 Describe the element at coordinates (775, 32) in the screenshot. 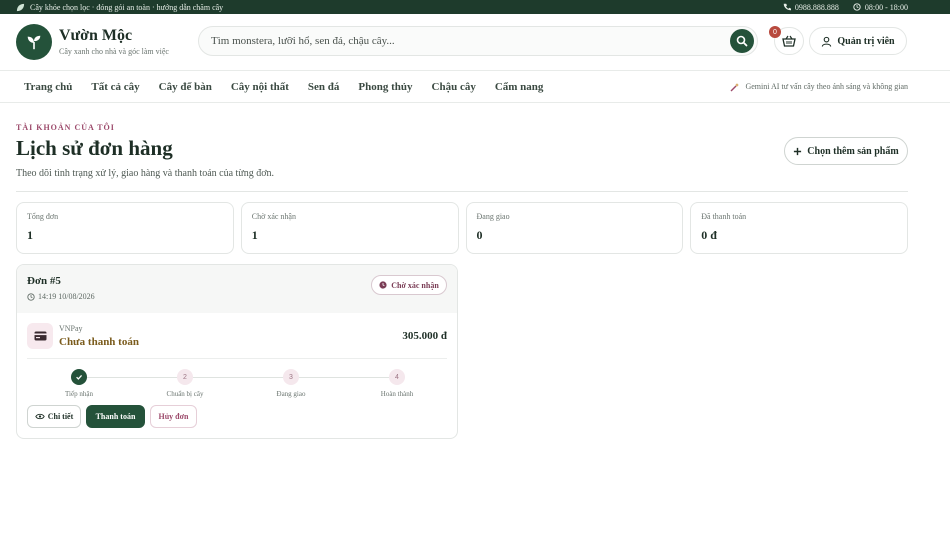

I see `cart-count-badge: 0` at that location.